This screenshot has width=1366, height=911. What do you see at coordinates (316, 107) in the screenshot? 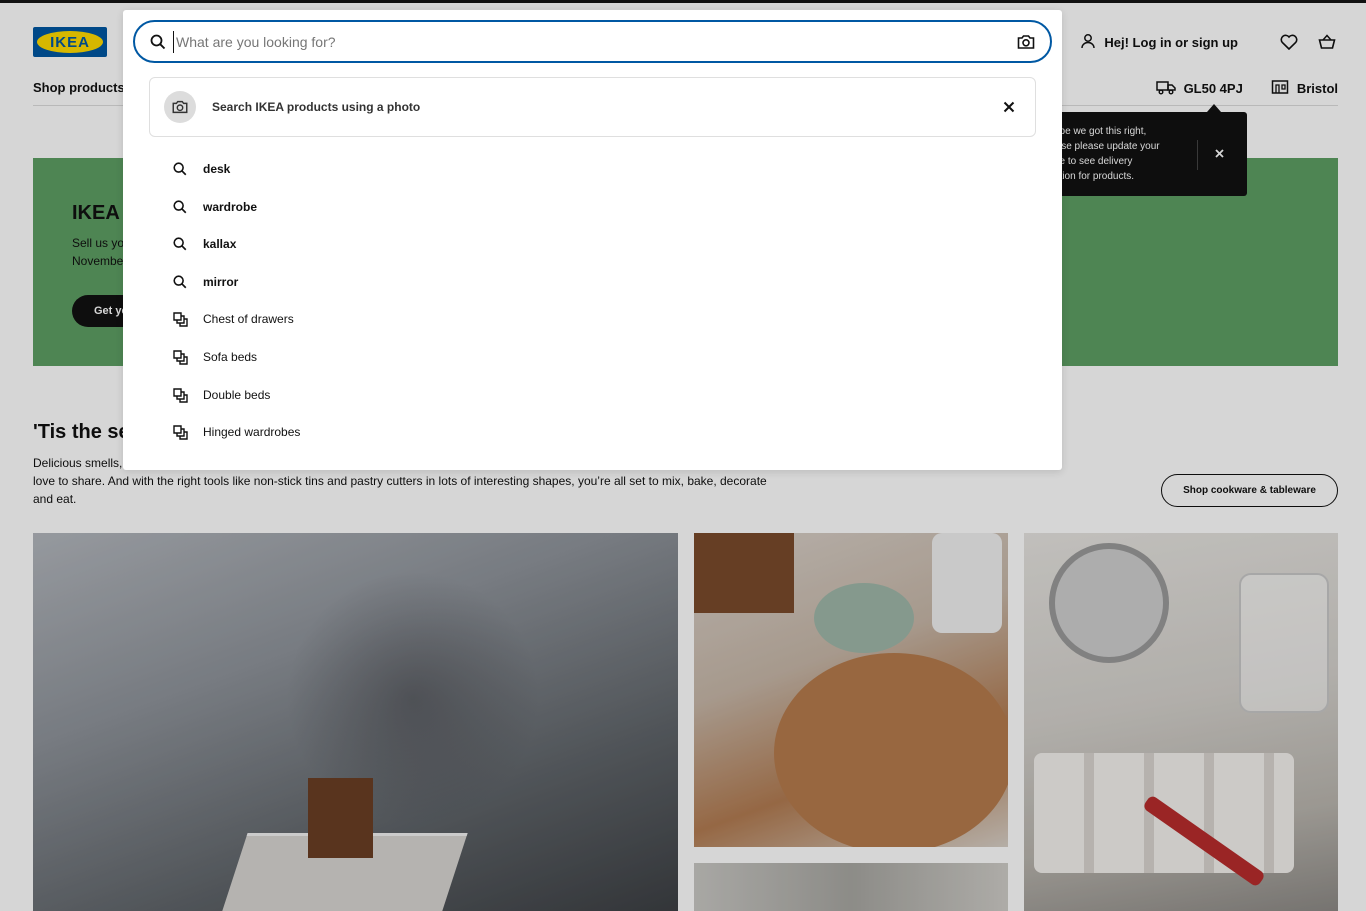
I see `photo-search-label: Search IKEA products using a photo` at bounding box center [316, 107].